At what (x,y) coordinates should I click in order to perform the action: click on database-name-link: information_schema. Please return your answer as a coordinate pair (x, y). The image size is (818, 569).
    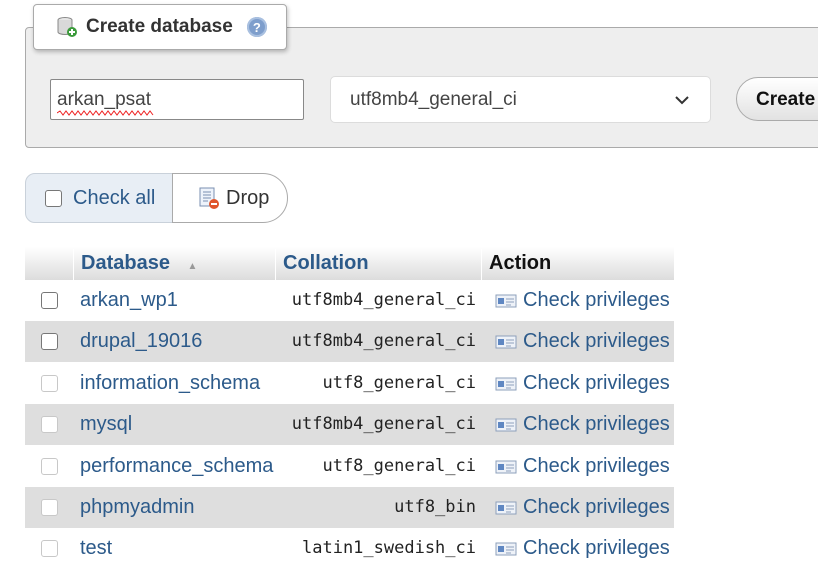
    Looking at the image, I should click on (170, 383).